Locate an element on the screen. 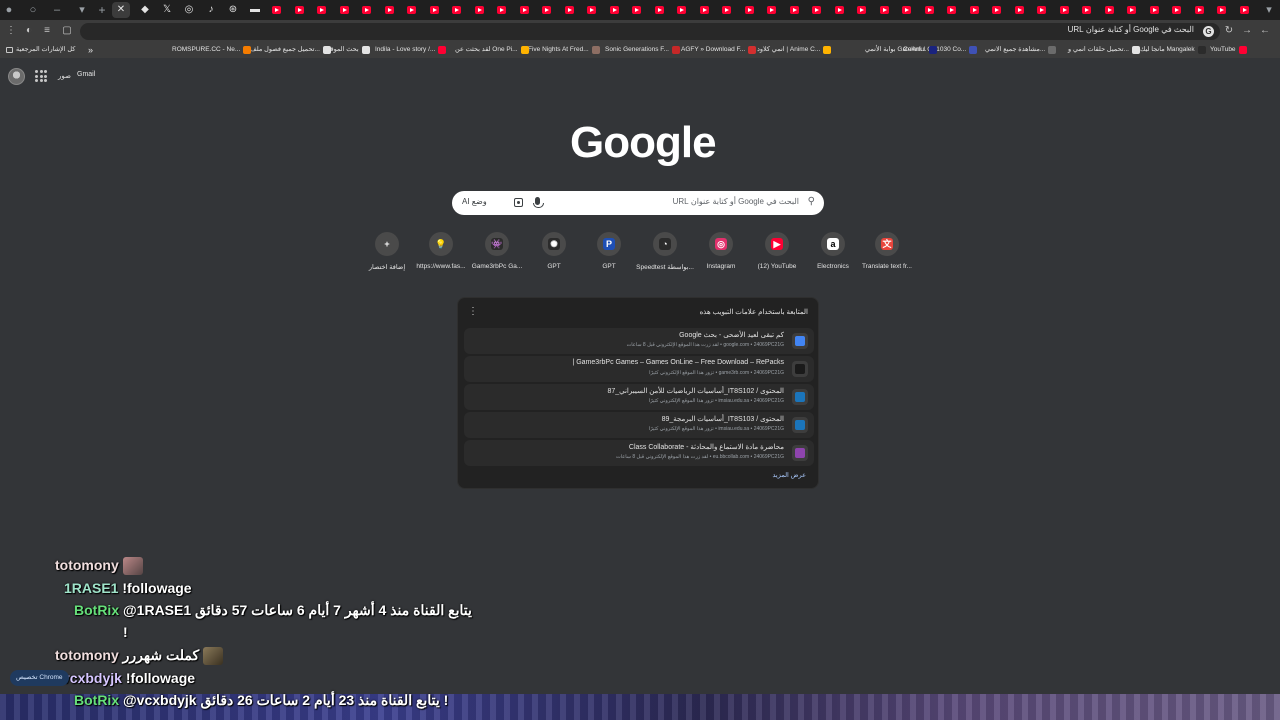 Image resolution: width=1280 pixels, height=720 pixels. close-icon: ✕ is located at coordinates (121, 10).